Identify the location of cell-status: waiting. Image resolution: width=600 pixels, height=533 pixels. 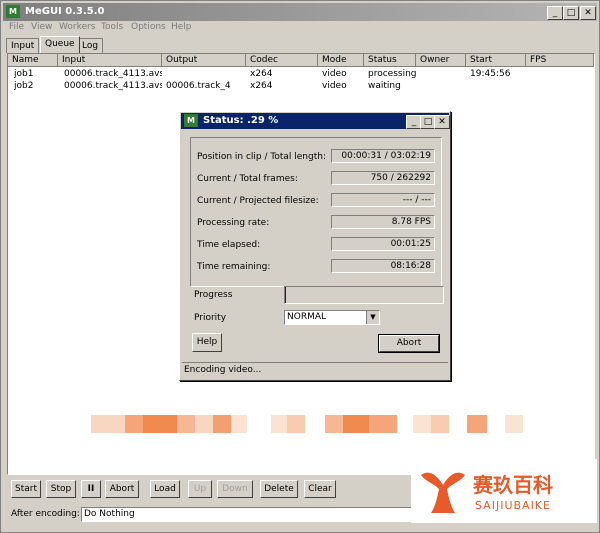
(384, 86).